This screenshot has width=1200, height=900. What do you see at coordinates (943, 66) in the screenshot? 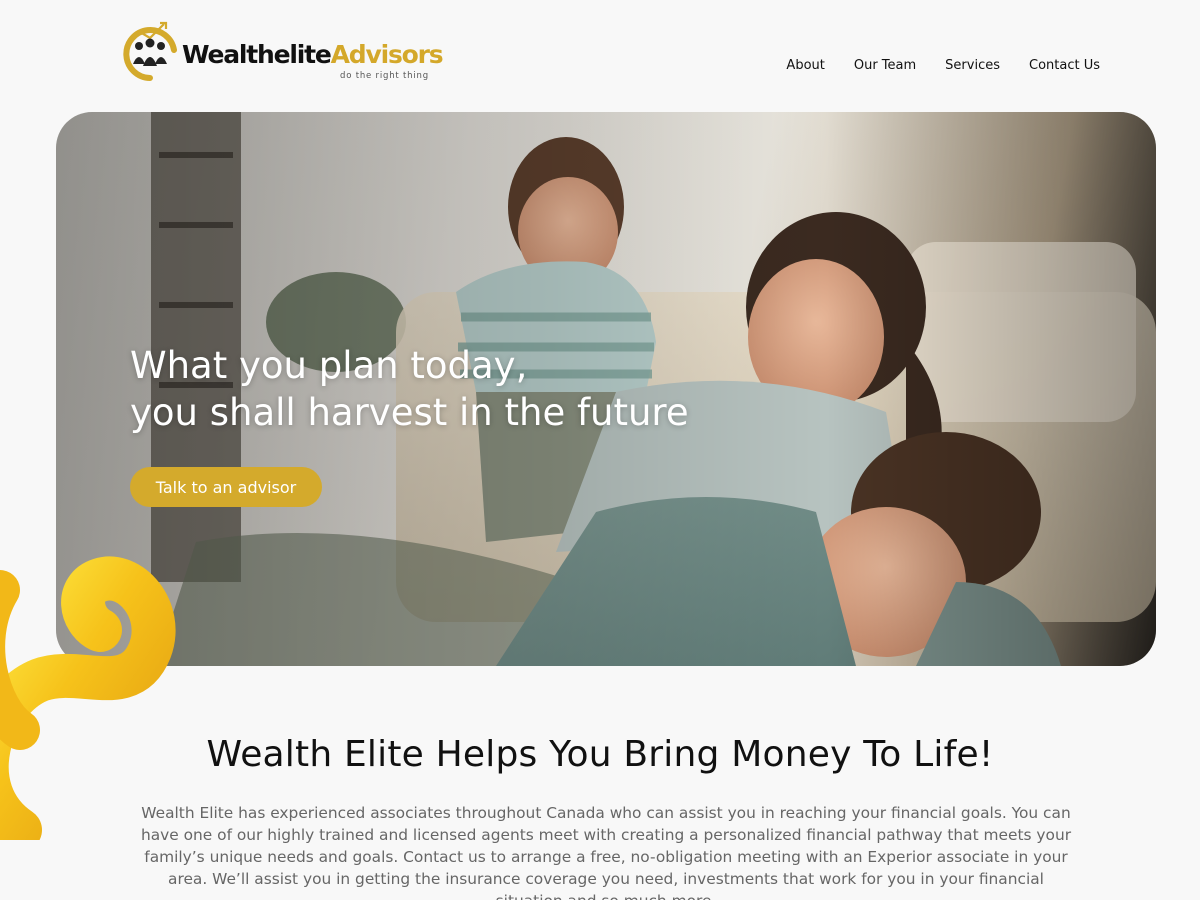
I see `main-nav: About Our Team Services Contact Us` at bounding box center [943, 66].